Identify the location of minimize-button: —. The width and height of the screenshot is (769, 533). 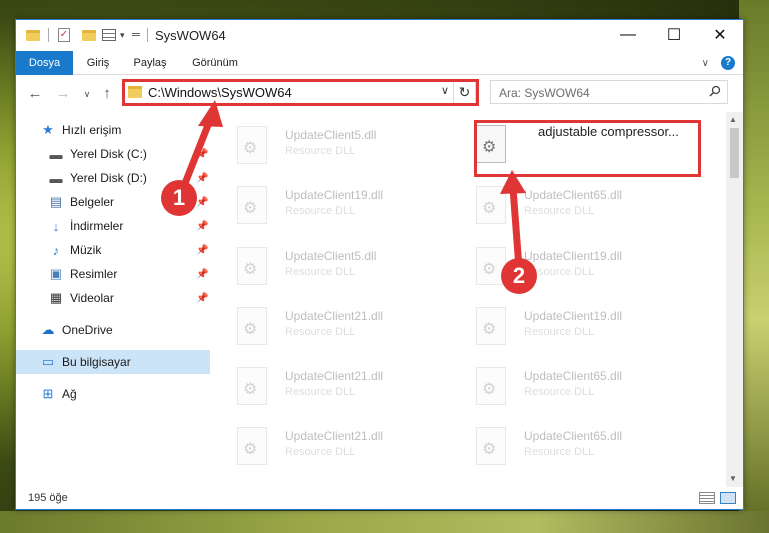
(628, 35).